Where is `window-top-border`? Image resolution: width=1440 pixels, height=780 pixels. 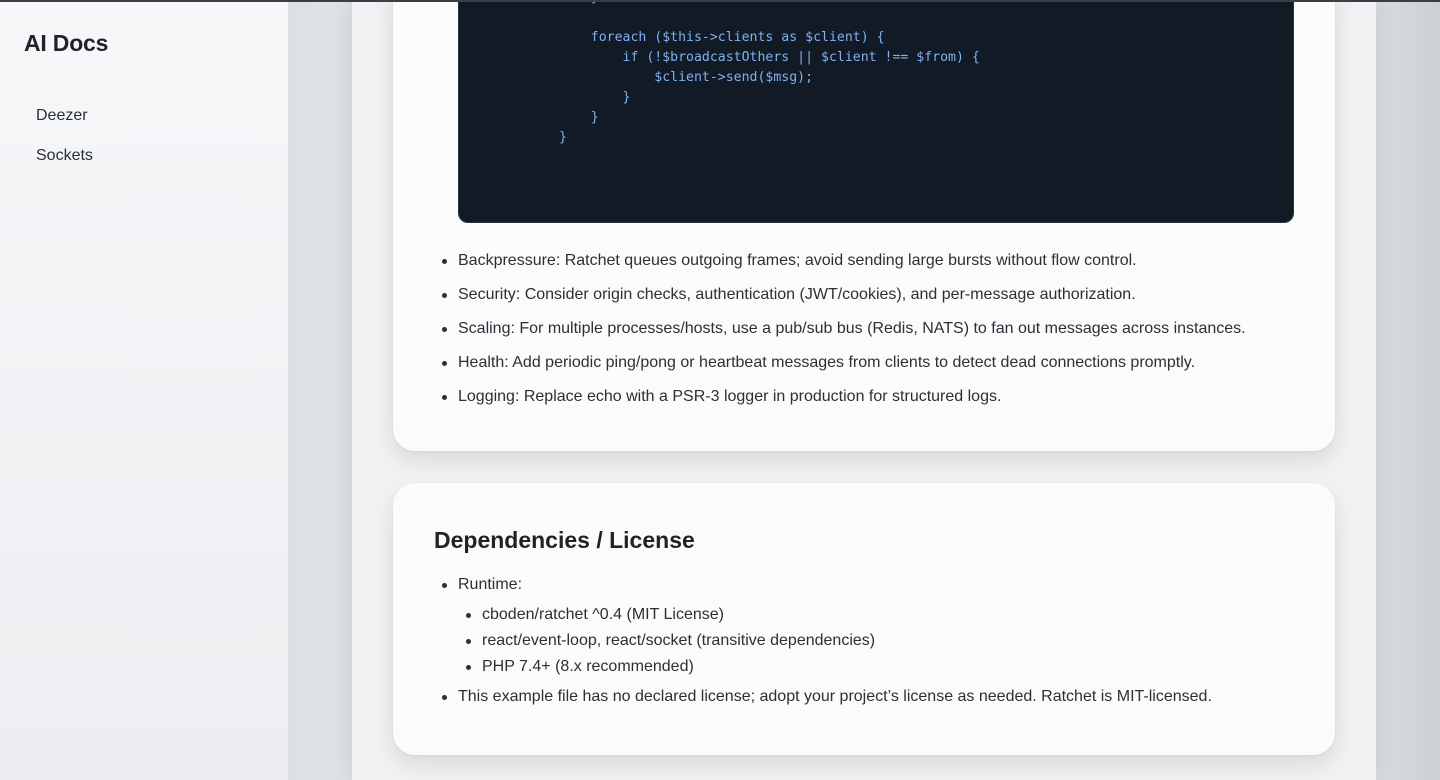
window-top-border is located at coordinates (720, 1).